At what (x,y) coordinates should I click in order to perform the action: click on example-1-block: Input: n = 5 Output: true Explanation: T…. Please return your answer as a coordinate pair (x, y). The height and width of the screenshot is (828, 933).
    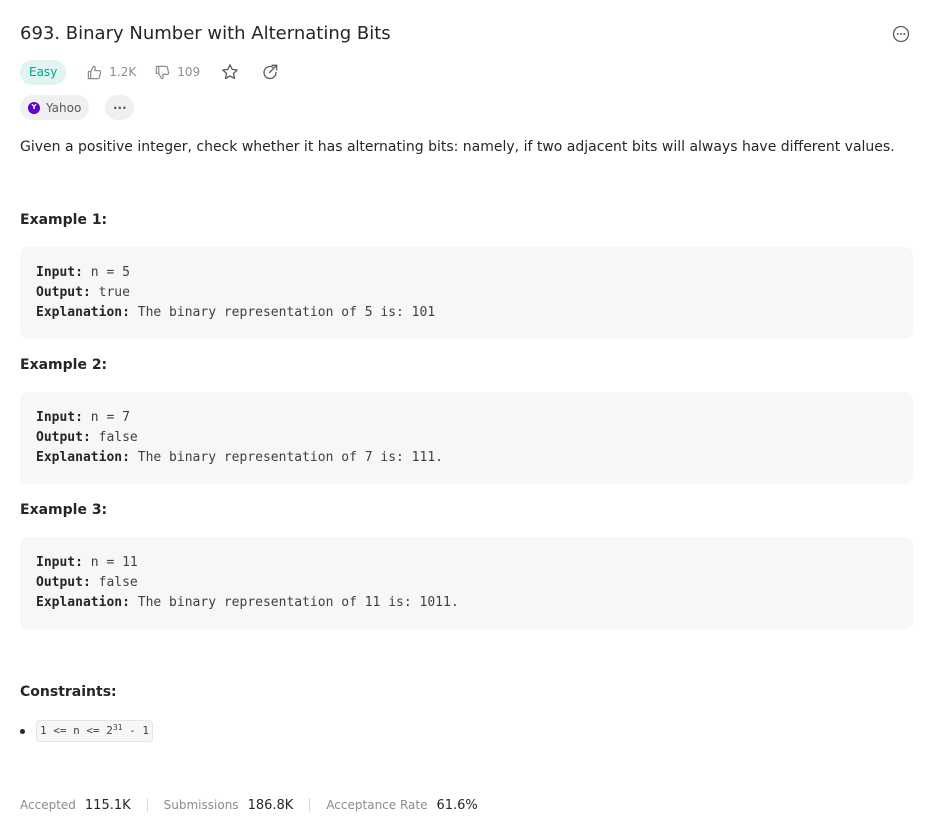
    Looking at the image, I should click on (466, 293).